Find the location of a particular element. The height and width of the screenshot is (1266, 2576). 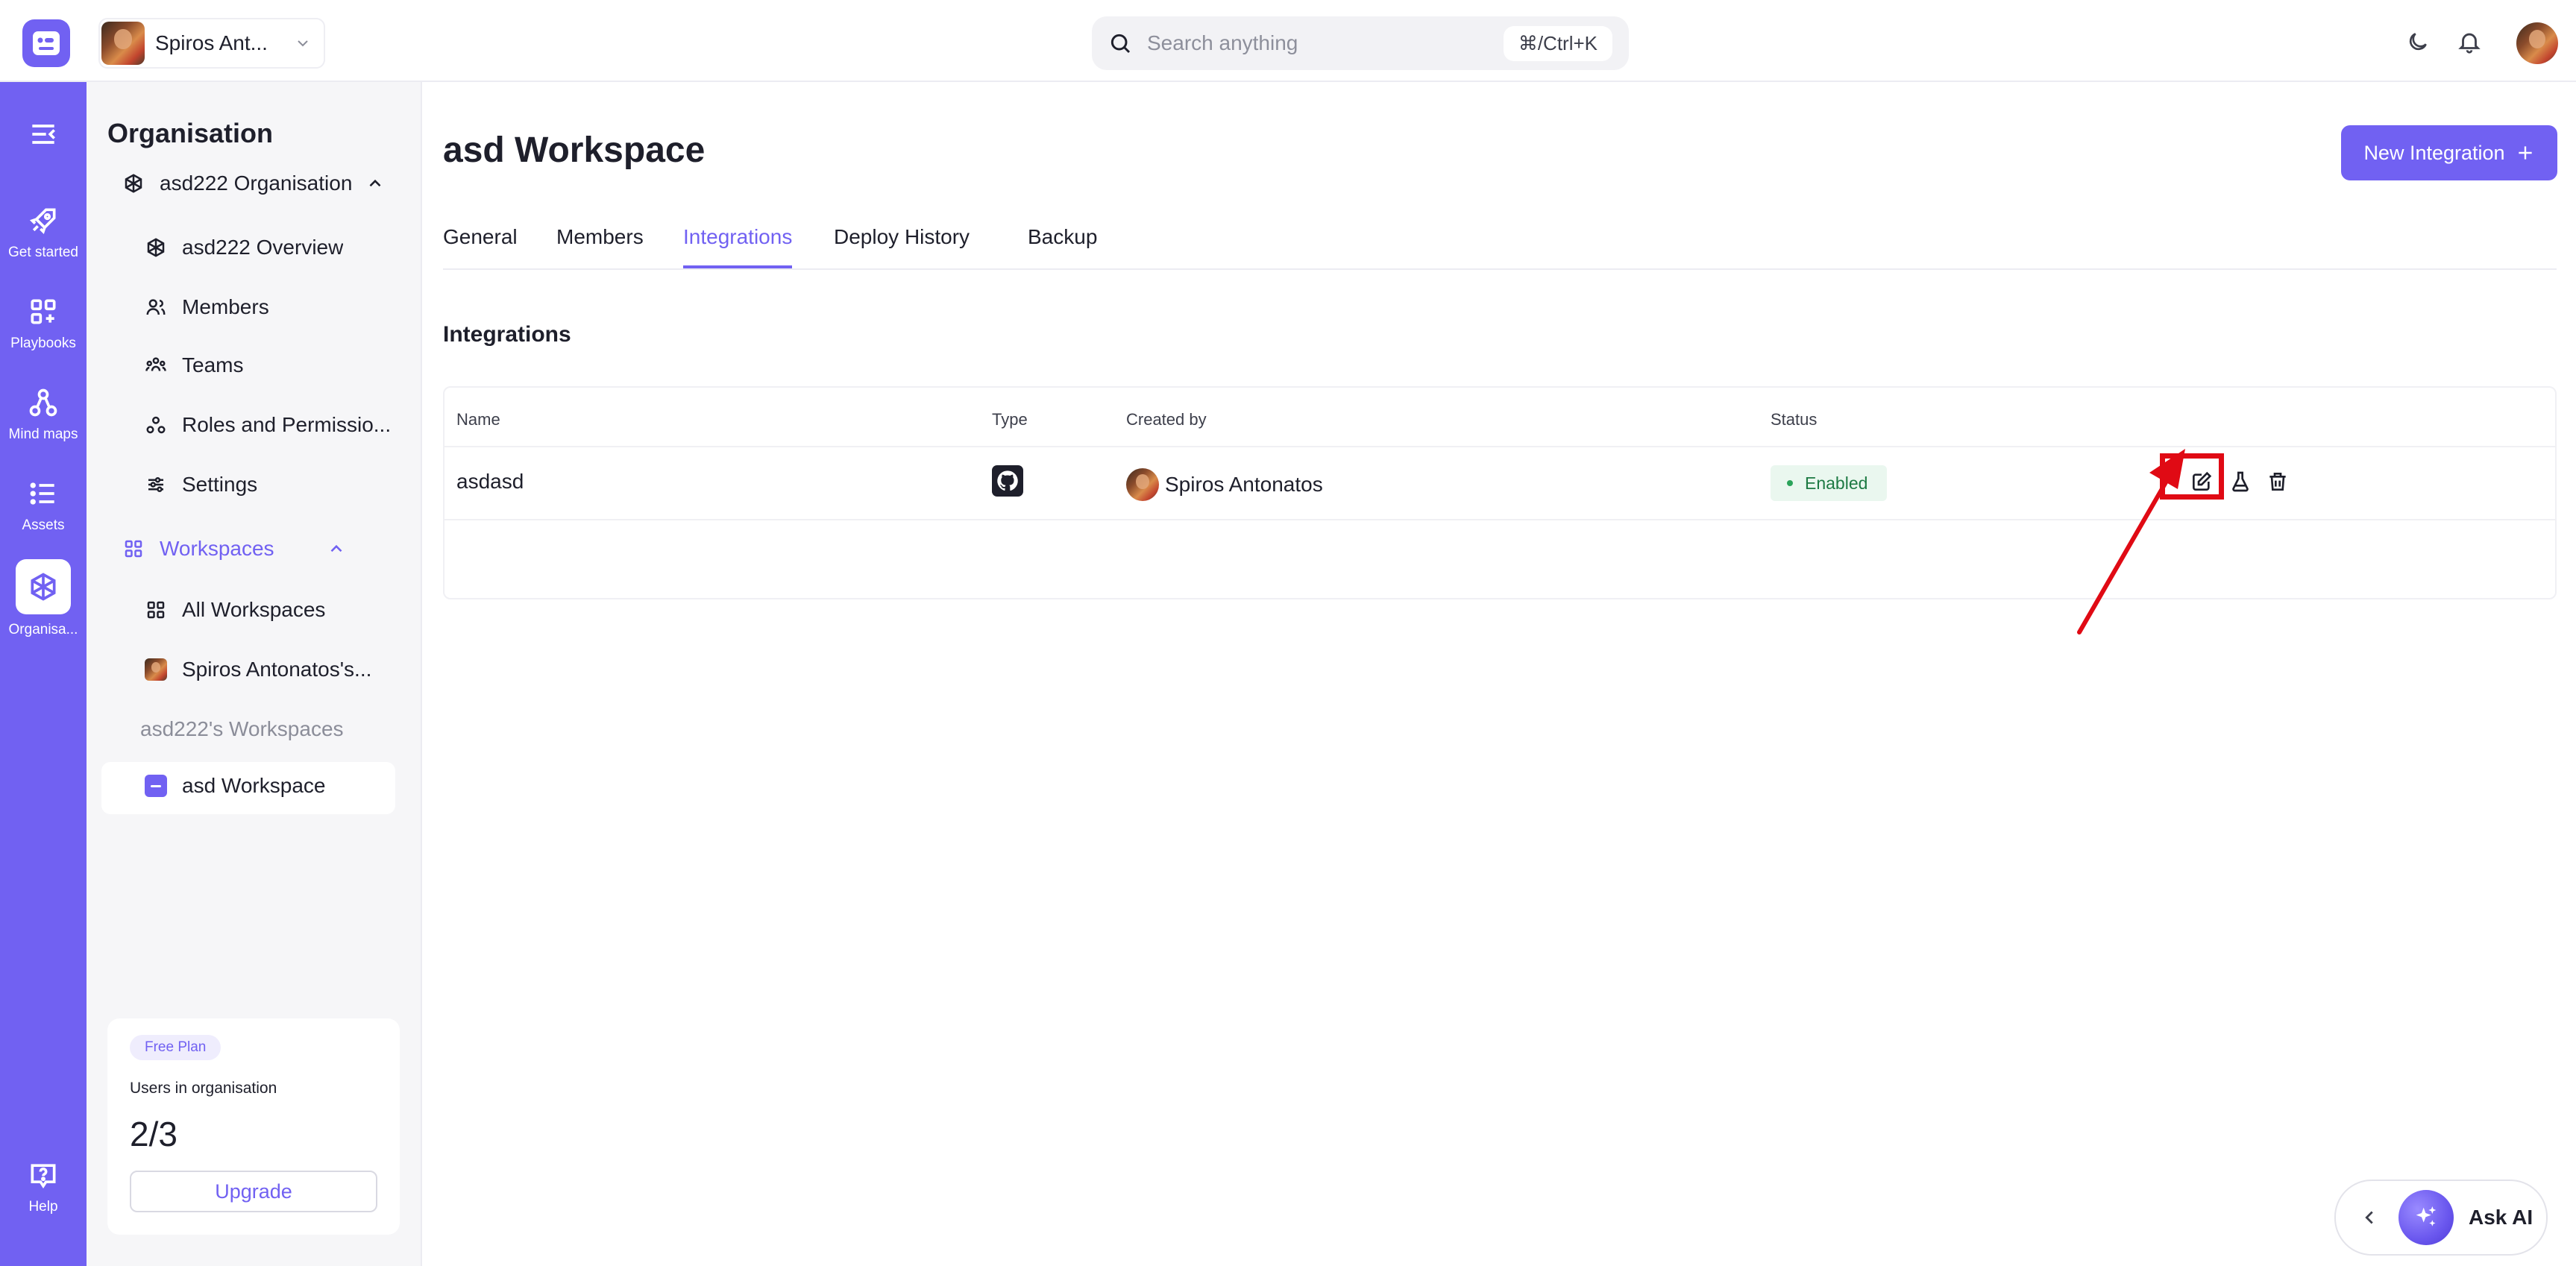

sidebar-item-asd-workspace: asd Workspace is located at coordinates (235, 786).